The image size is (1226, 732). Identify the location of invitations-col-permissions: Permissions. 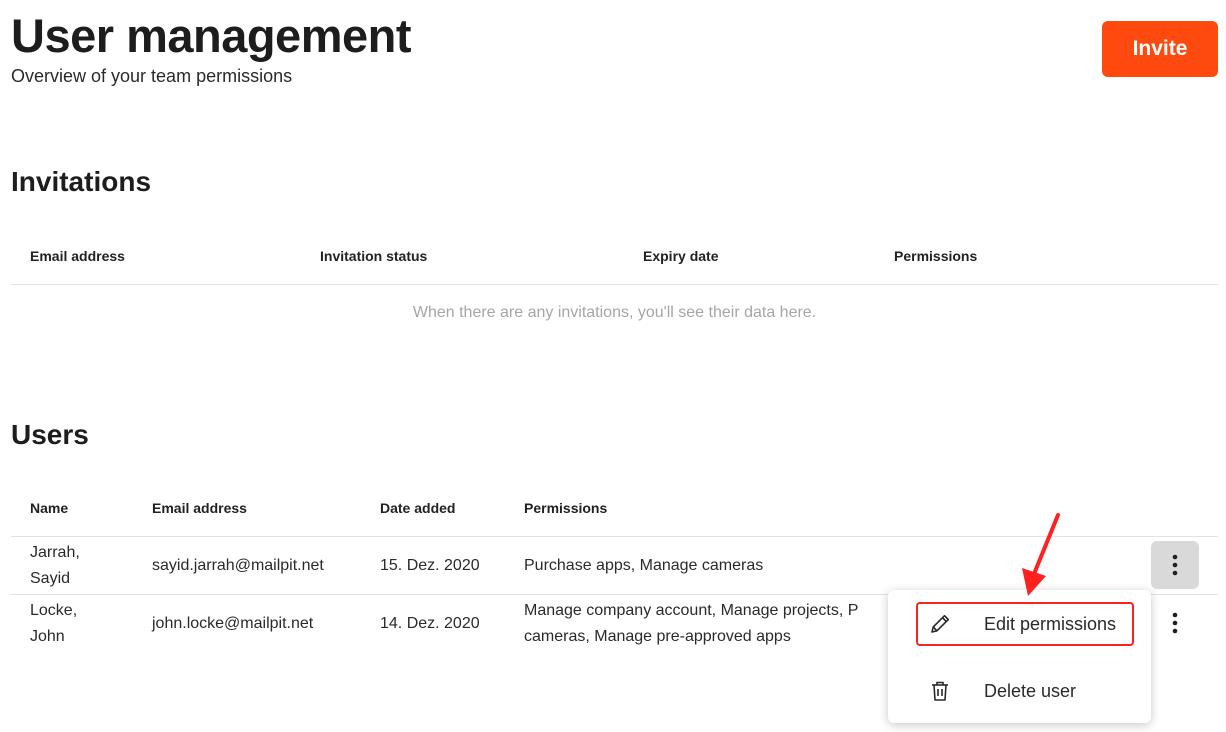
(936, 256).